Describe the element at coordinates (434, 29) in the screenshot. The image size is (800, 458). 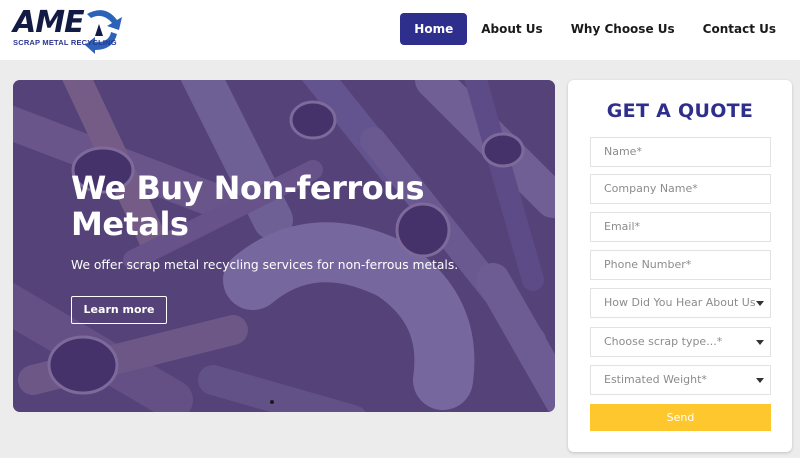
I see `nav-home: Home` at that location.